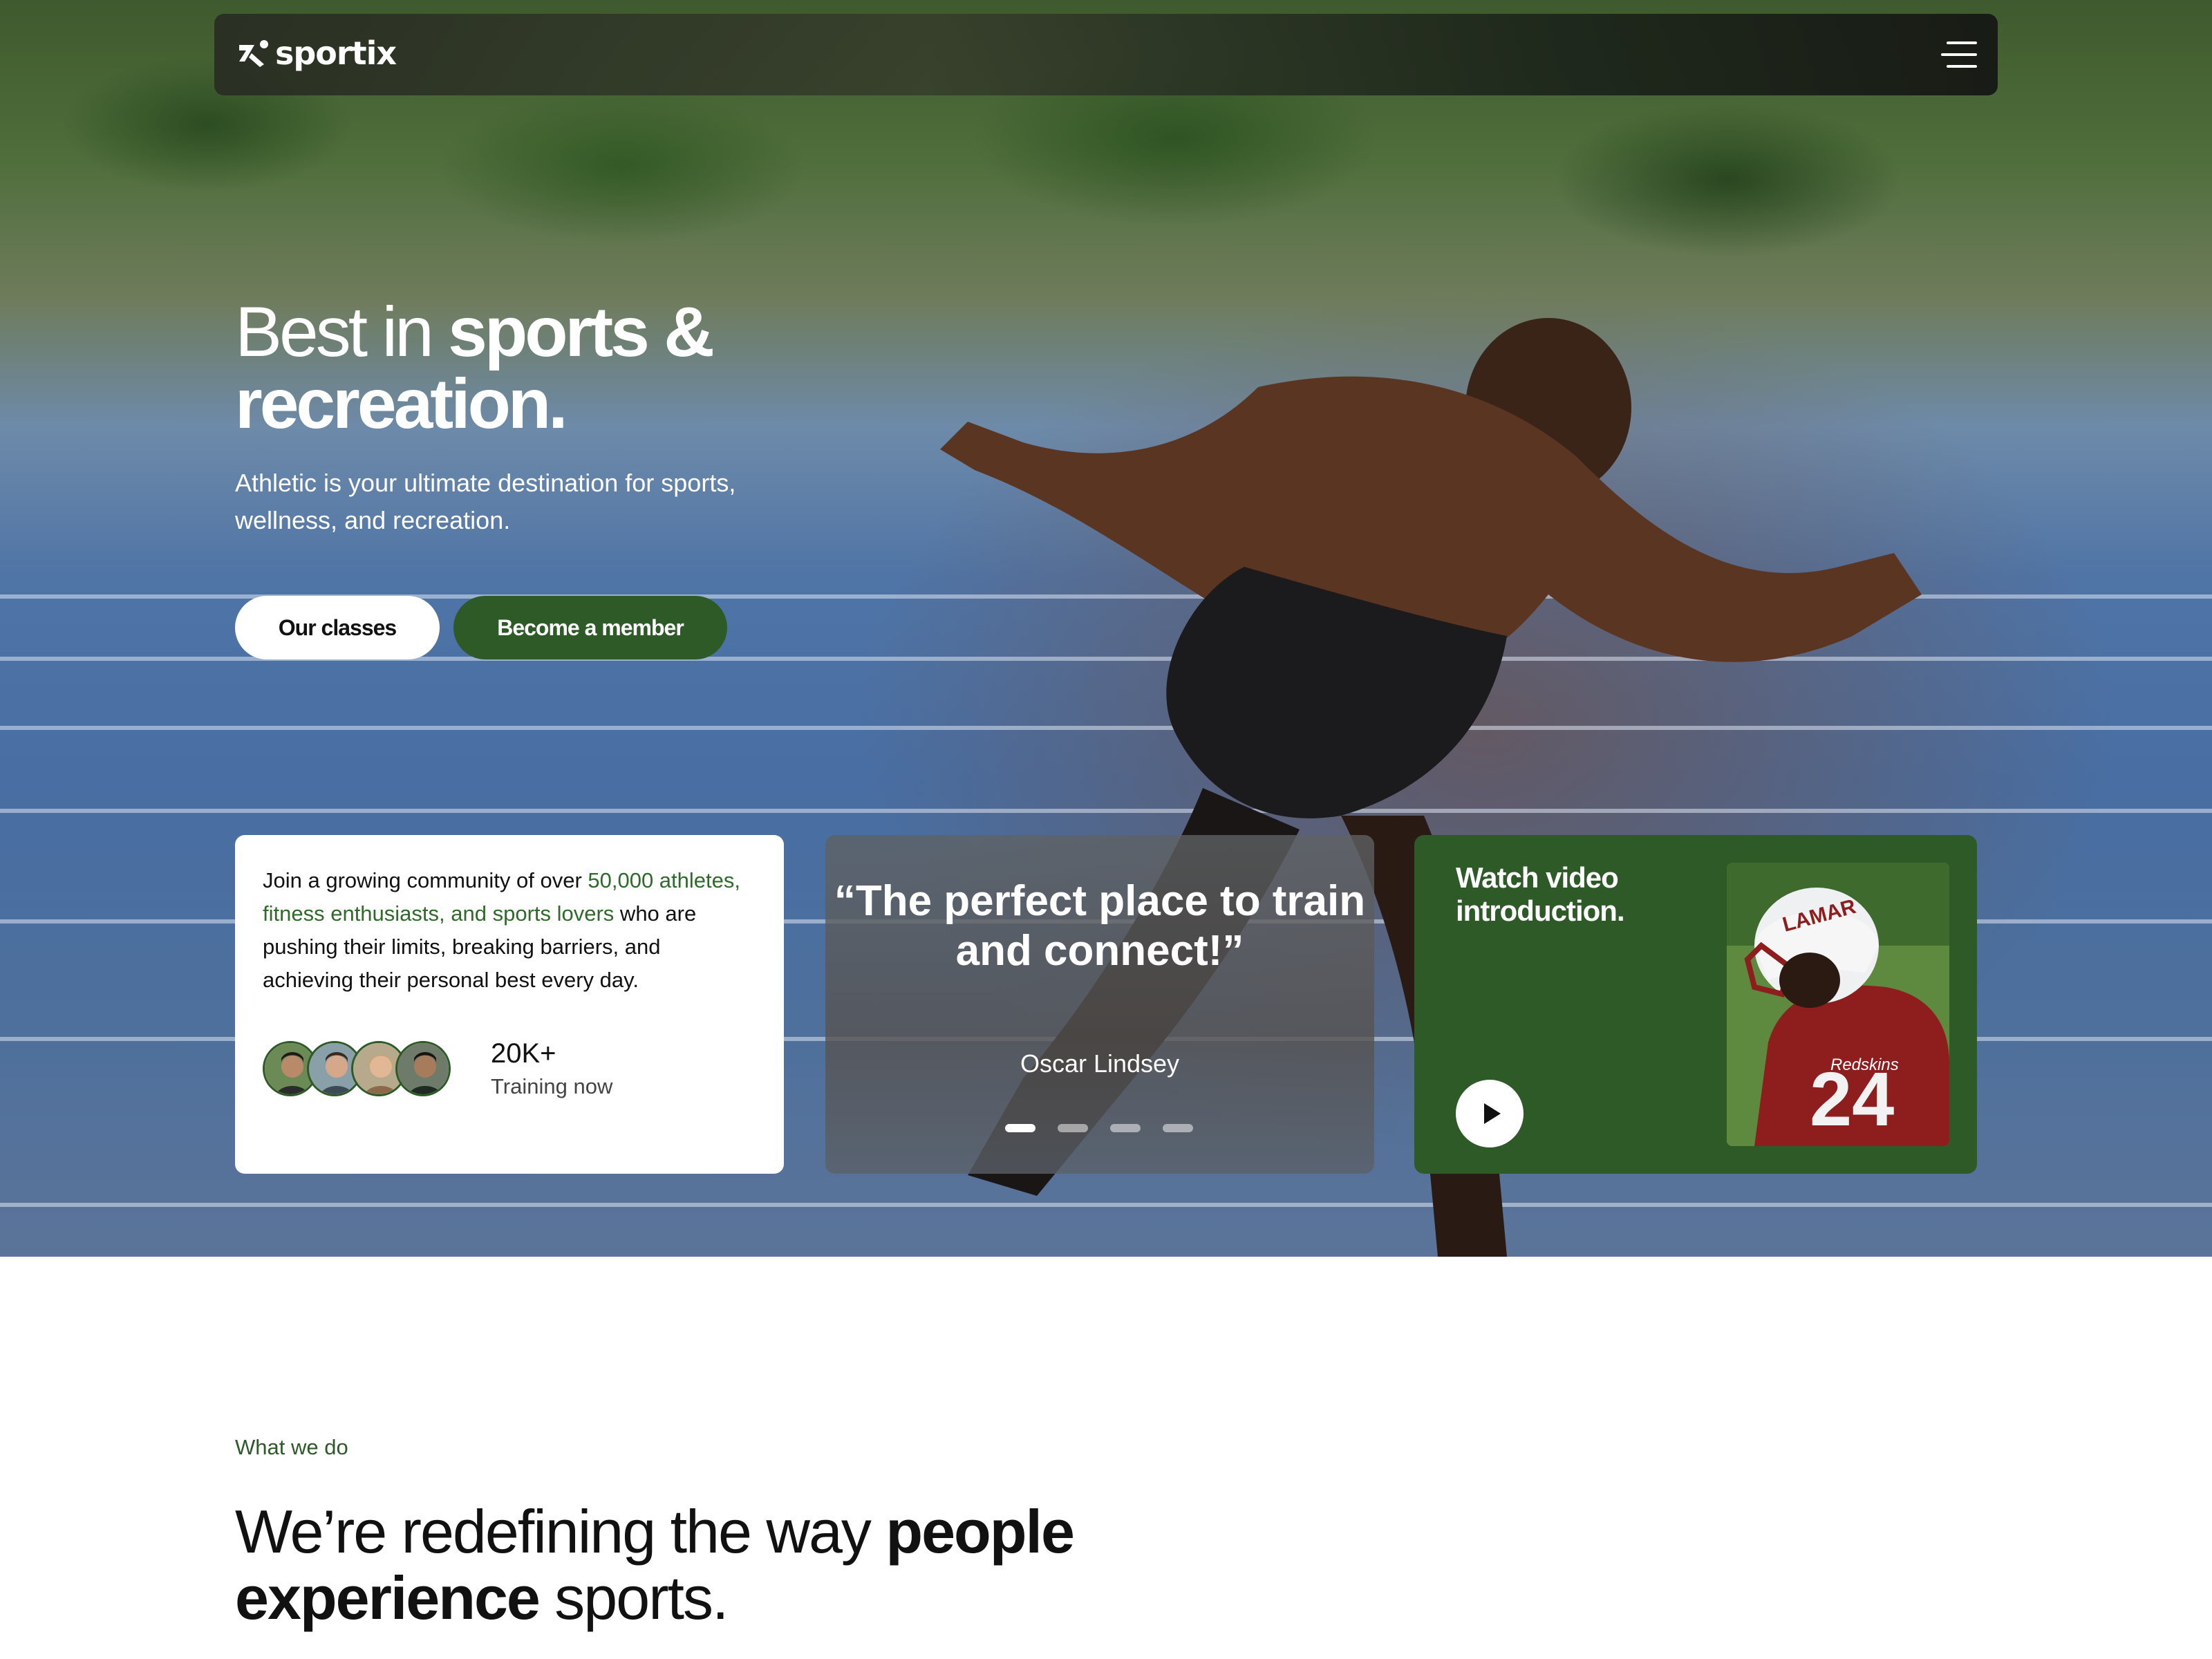 This screenshot has width=2212, height=1659. What do you see at coordinates (560, 1531) in the screenshot?
I see `section-title-start: We’re redefining the way` at bounding box center [560, 1531].